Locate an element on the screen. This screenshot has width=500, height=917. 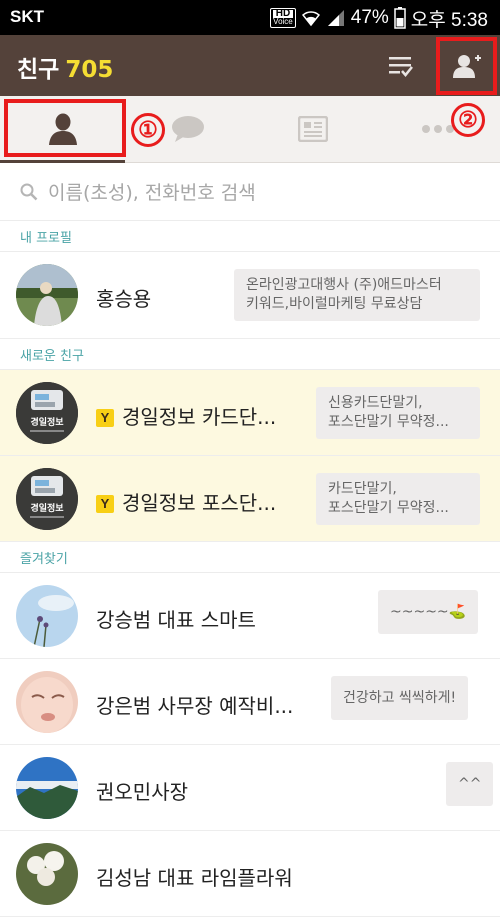
clock: 오후 5:38 is located at coordinates (449, 20).